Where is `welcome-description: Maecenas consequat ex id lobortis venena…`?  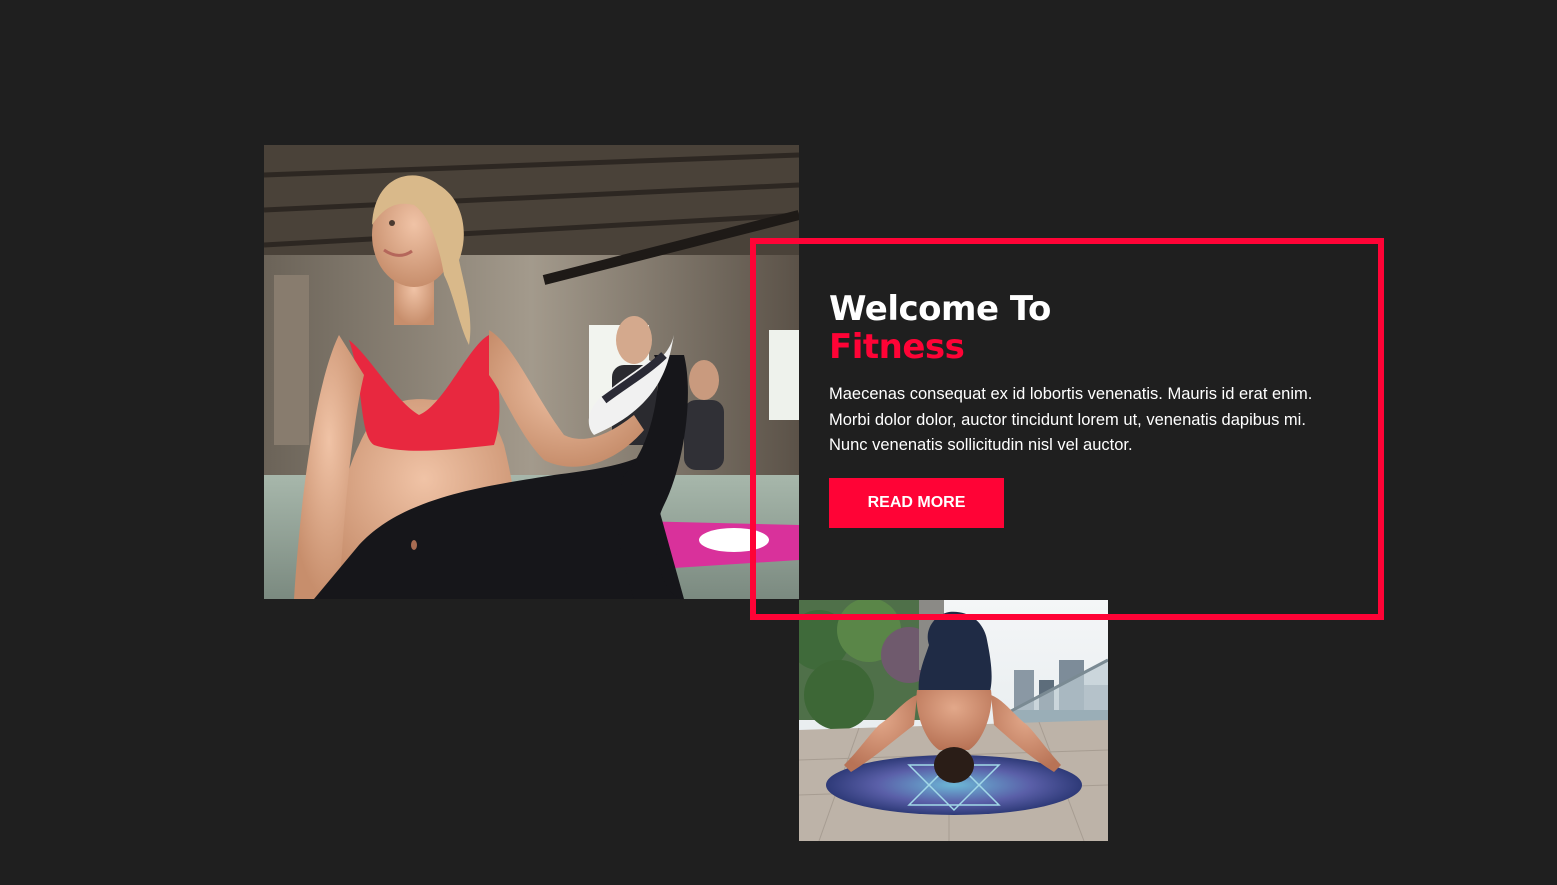 welcome-description: Maecenas consequat ex id lobortis venena… is located at coordinates (1071, 419).